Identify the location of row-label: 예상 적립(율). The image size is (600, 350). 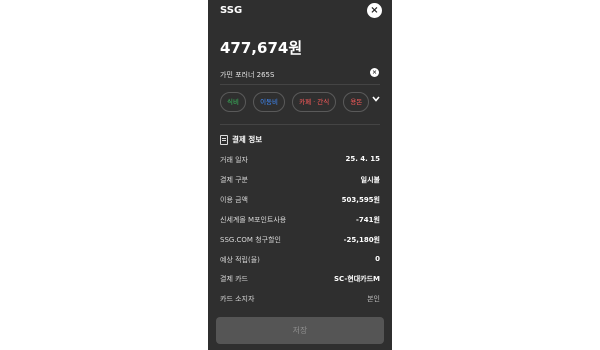
(240, 260).